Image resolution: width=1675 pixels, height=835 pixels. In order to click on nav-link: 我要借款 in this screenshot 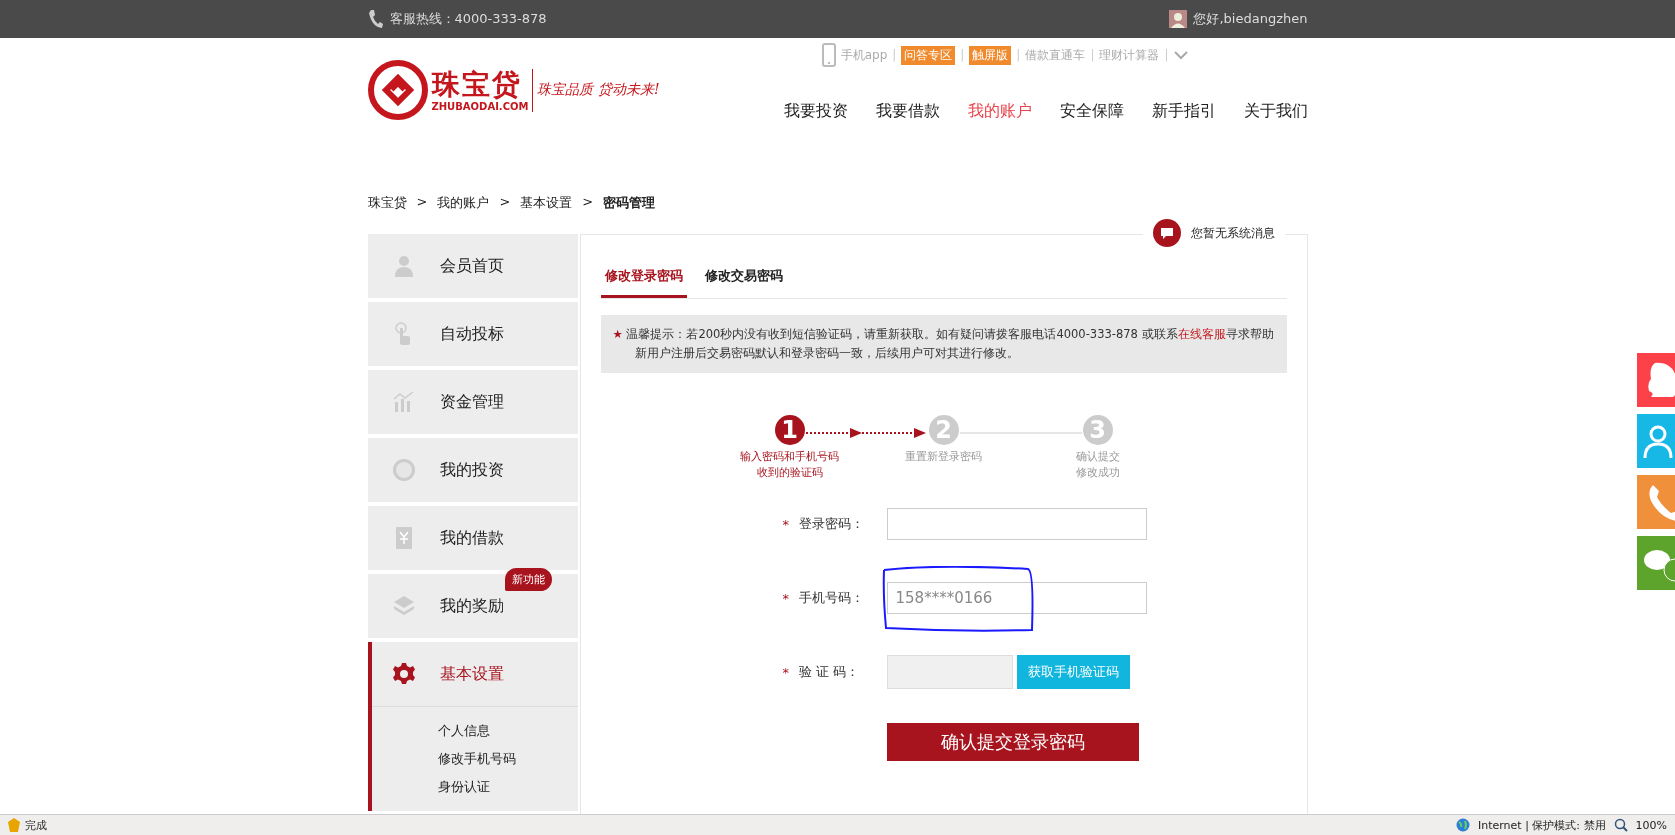, I will do `click(907, 111)`.